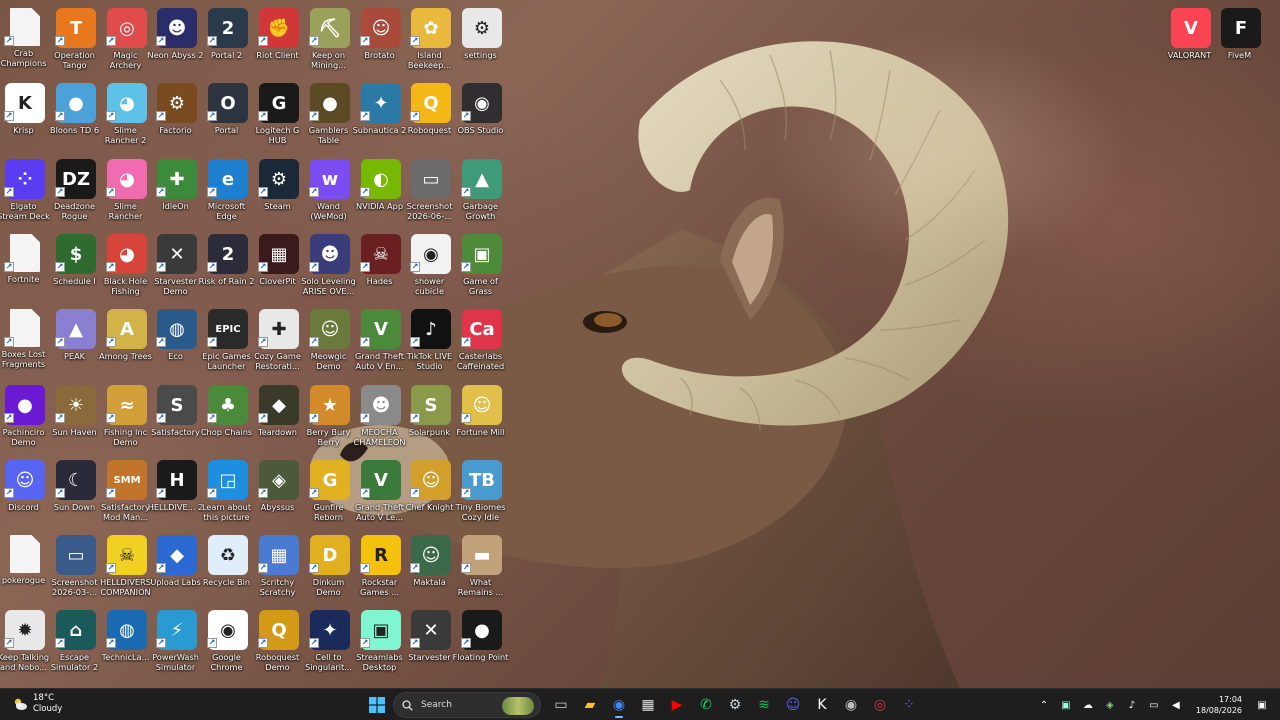 This screenshot has height=720, width=1280. I want to click on taskbar-app-button: ▶, so click(677, 705).